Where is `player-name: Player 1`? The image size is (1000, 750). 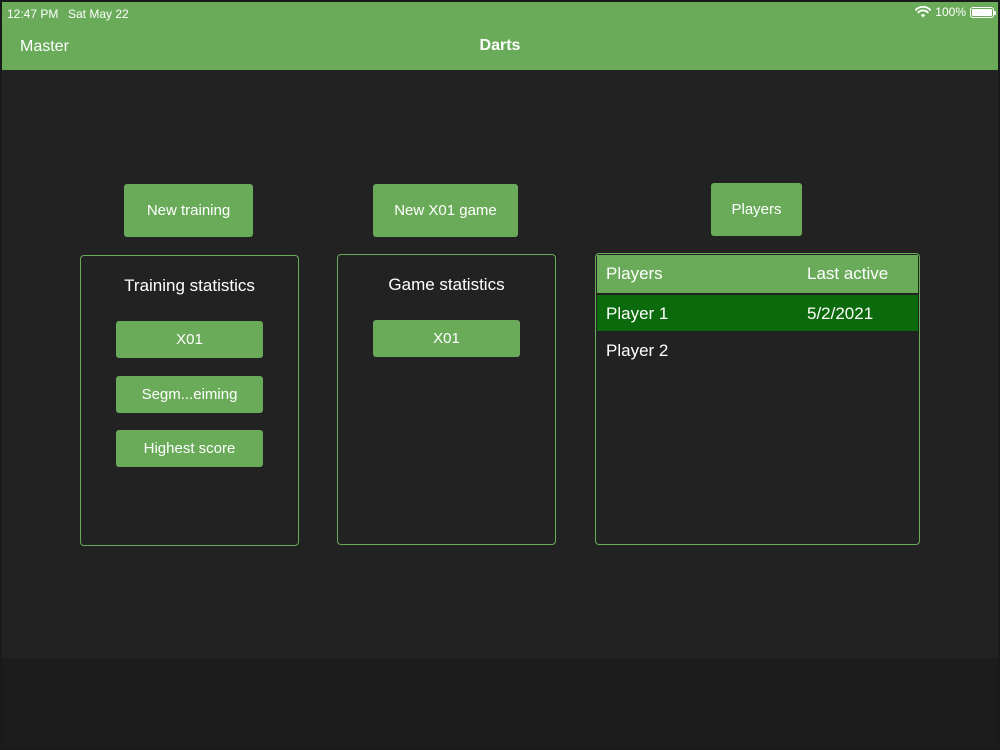
player-name: Player 1 is located at coordinates (637, 313).